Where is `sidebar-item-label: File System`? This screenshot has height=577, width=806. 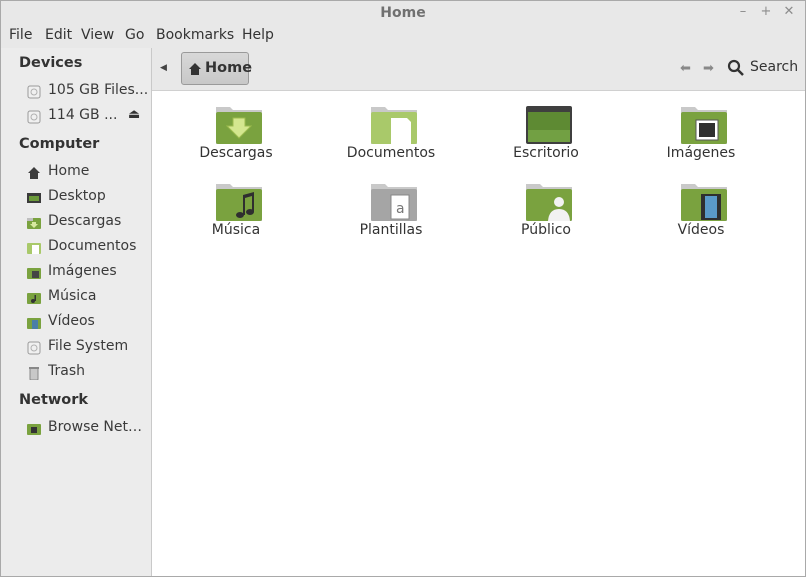
sidebar-item-label: File System is located at coordinates (88, 346).